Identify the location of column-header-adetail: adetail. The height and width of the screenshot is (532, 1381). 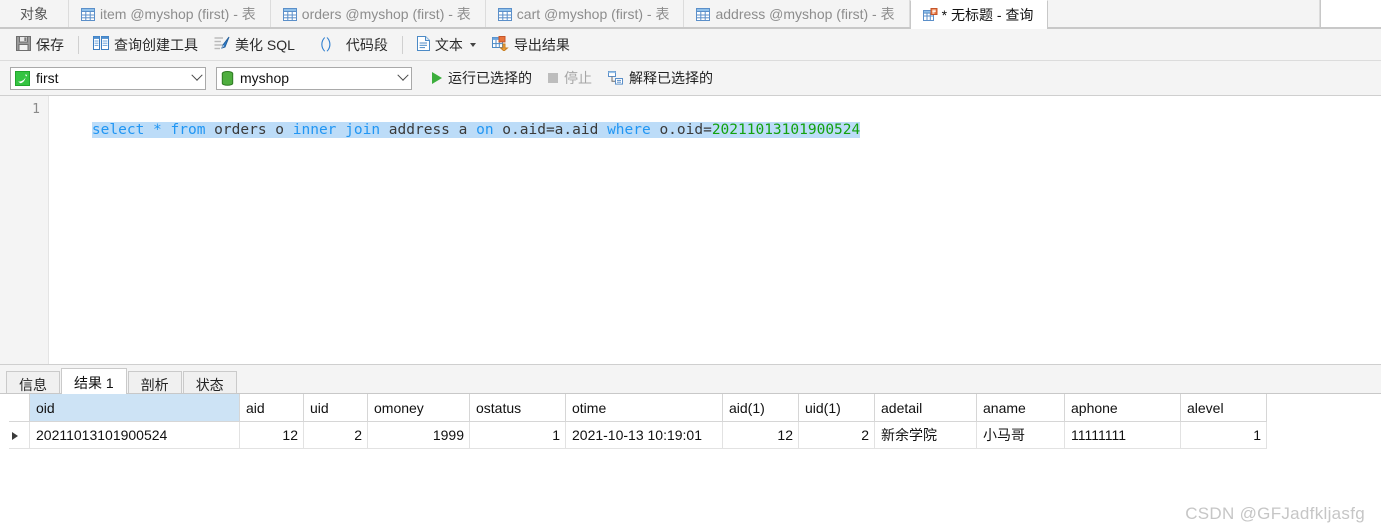
(925, 408).